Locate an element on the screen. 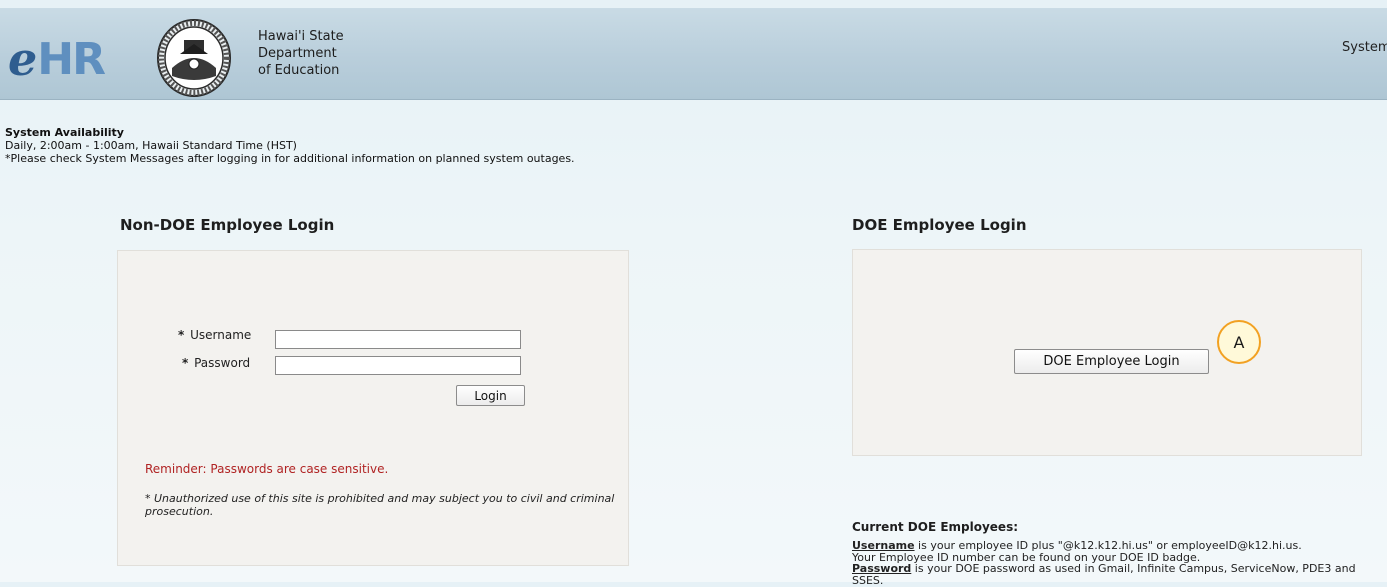 Image resolution: width=1387 pixels, height=587 pixels. username-label: * Username is located at coordinates (214, 335).